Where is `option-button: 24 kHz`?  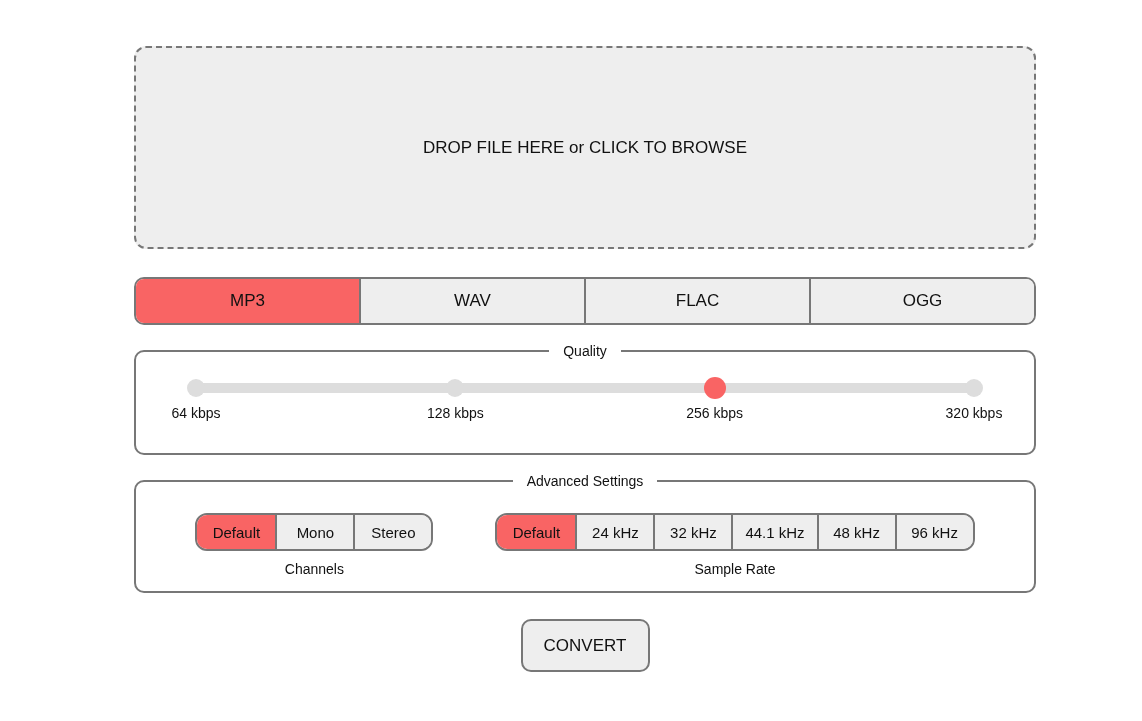
option-button: 24 kHz is located at coordinates (614, 532).